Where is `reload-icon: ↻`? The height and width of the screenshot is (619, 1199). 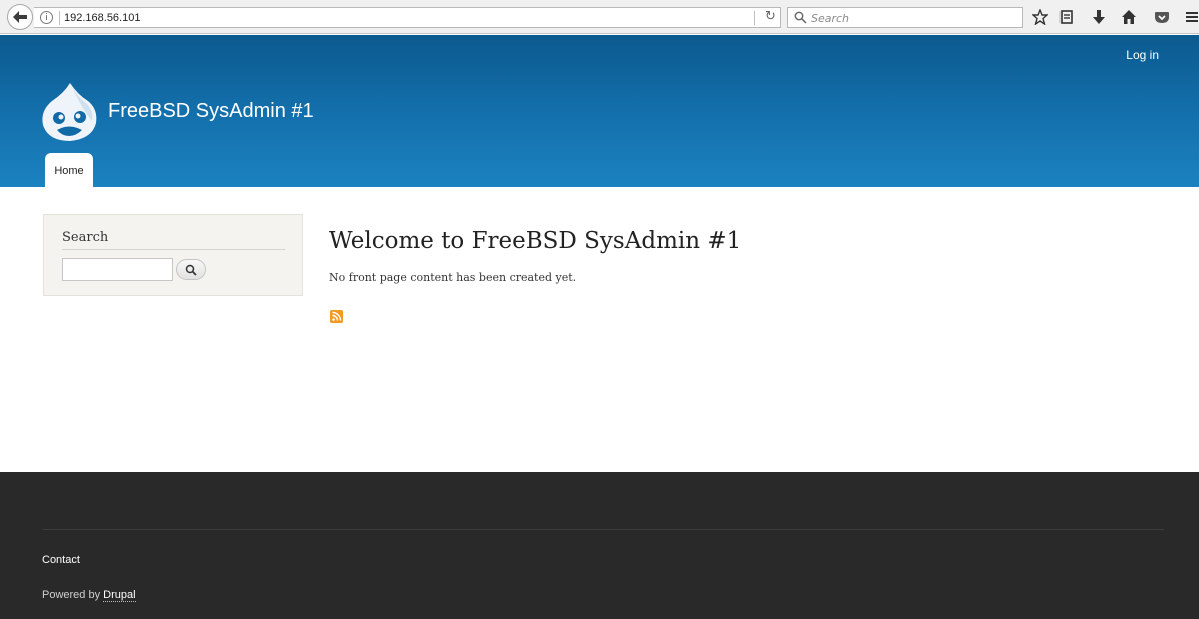
reload-icon: ↻ is located at coordinates (770, 16).